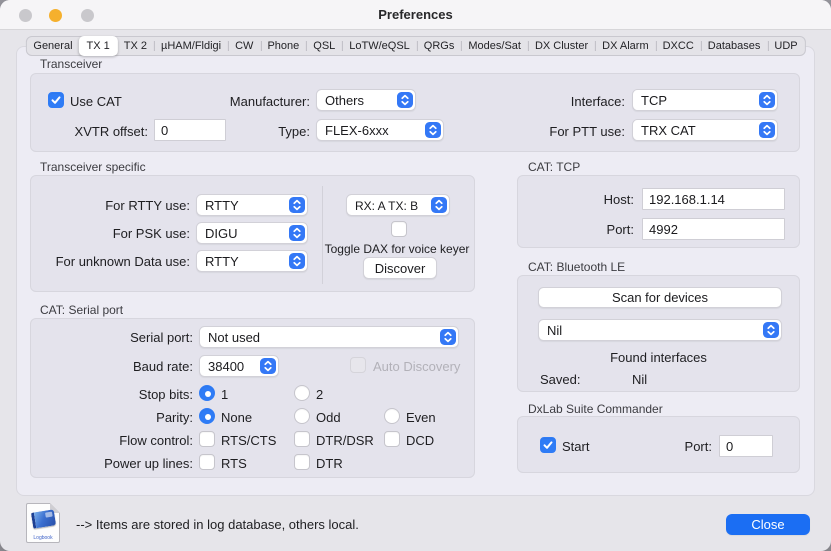 The image size is (831, 551). I want to click on dxlab-start-checkbox, so click(548, 445).